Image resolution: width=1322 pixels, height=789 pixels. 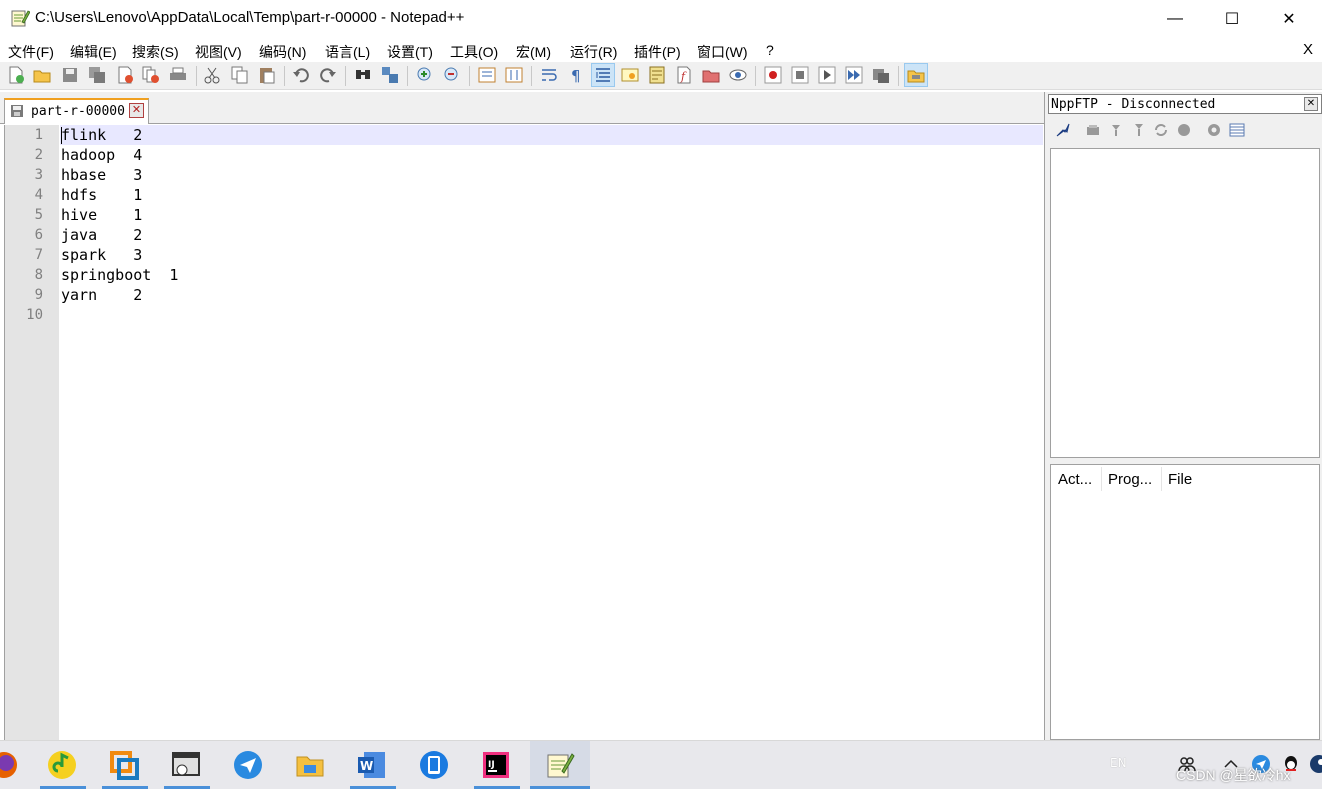 What do you see at coordinates (1185, 602) in the screenshot?
I see `nppftp-queue: Act... Prog... File` at bounding box center [1185, 602].